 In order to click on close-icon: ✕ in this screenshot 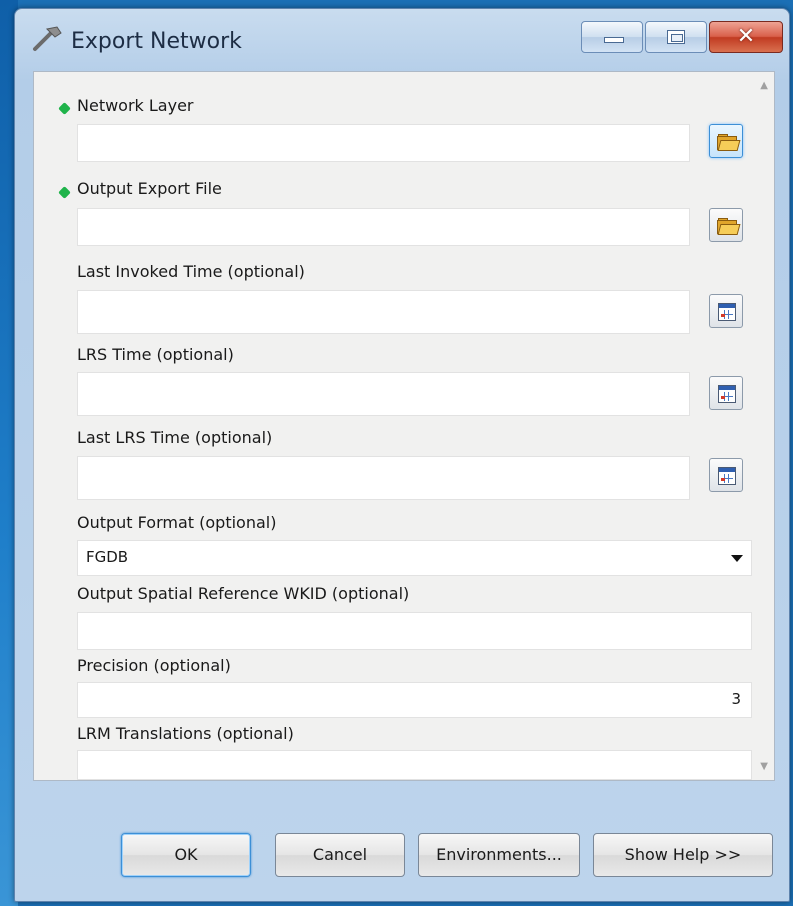, I will do `click(746, 36)`.